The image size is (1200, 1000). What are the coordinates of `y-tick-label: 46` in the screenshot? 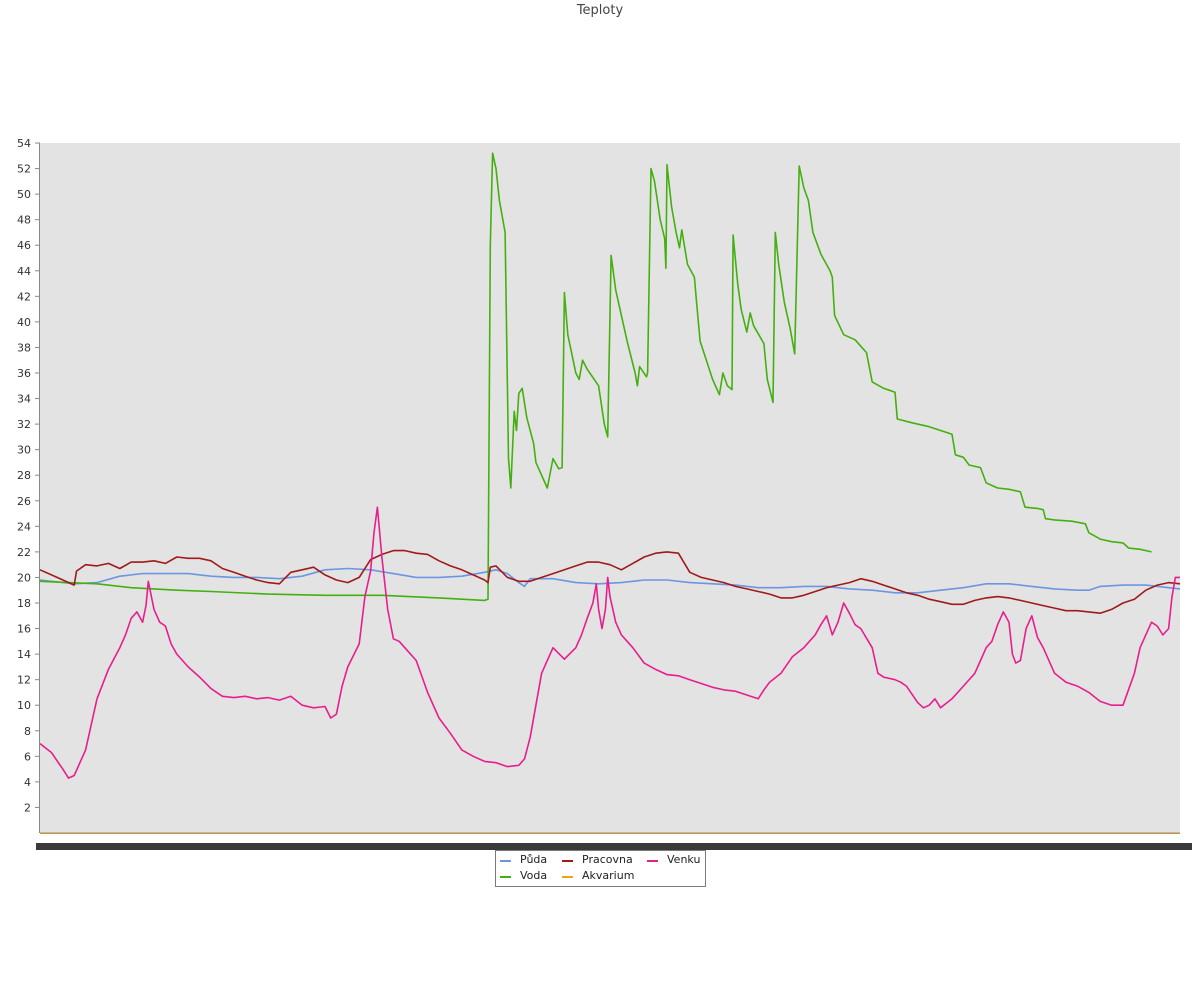 It's located at (24, 245).